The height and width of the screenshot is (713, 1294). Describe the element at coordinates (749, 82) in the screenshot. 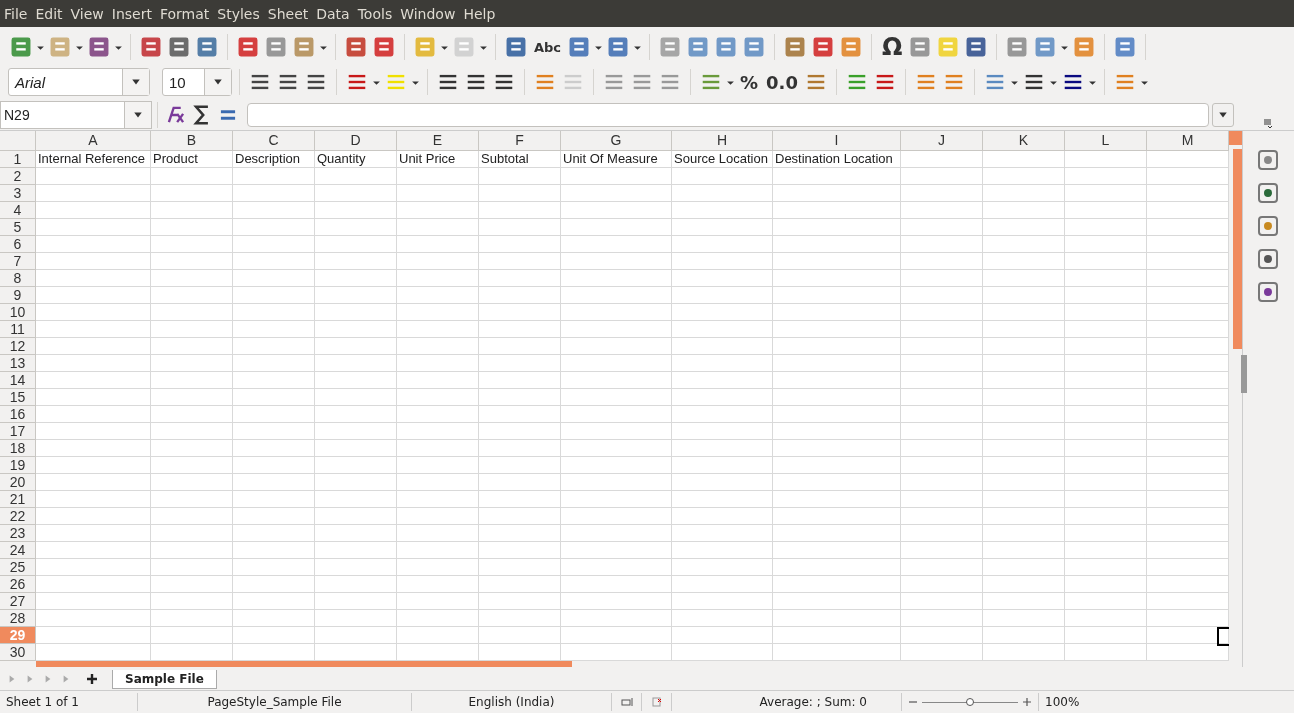

I see `percent-format-button: %` at that location.